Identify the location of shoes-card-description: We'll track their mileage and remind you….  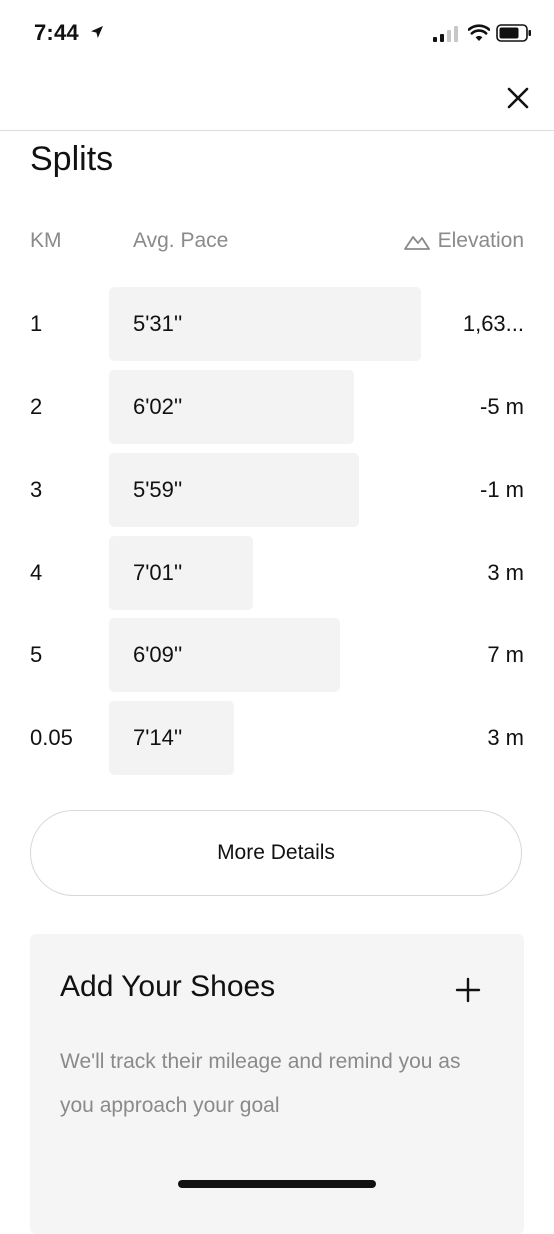
(260, 1083).